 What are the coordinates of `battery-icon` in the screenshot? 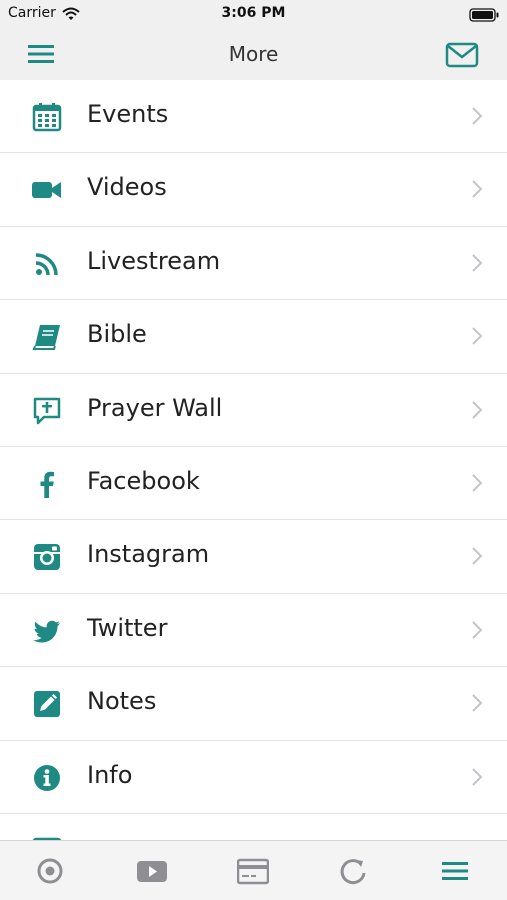 It's located at (484, 16).